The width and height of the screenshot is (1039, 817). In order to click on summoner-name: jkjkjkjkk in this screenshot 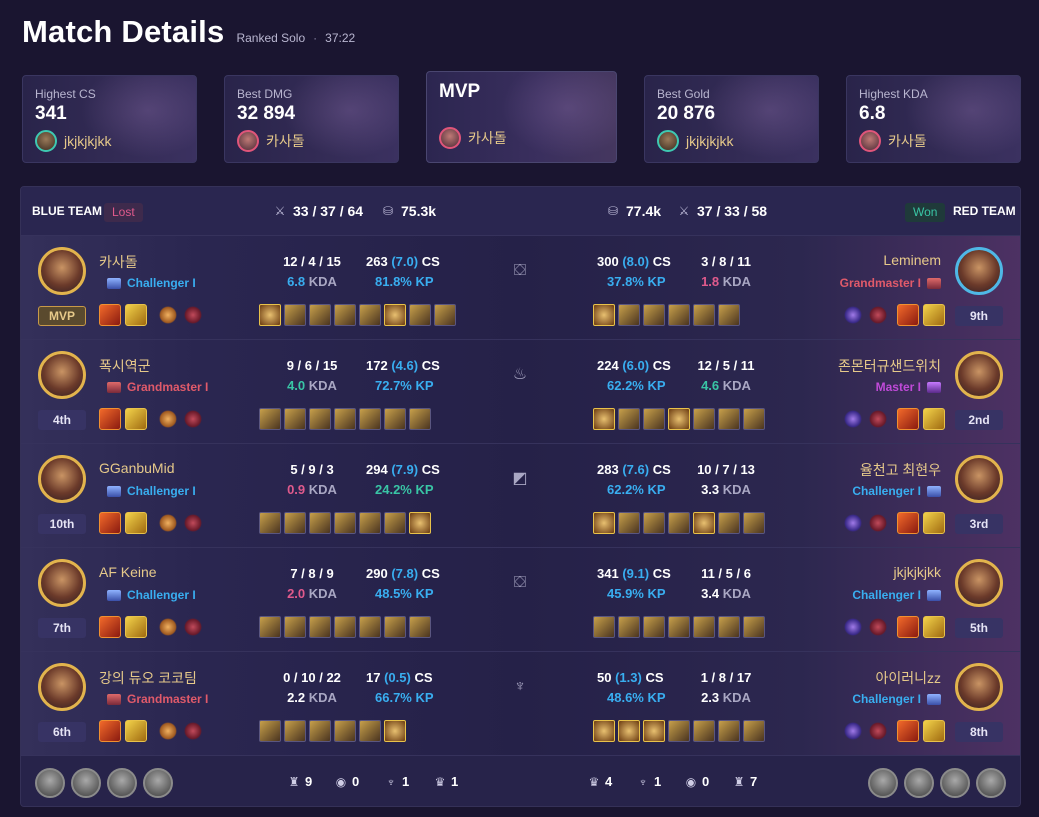, I will do `click(917, 572)`.